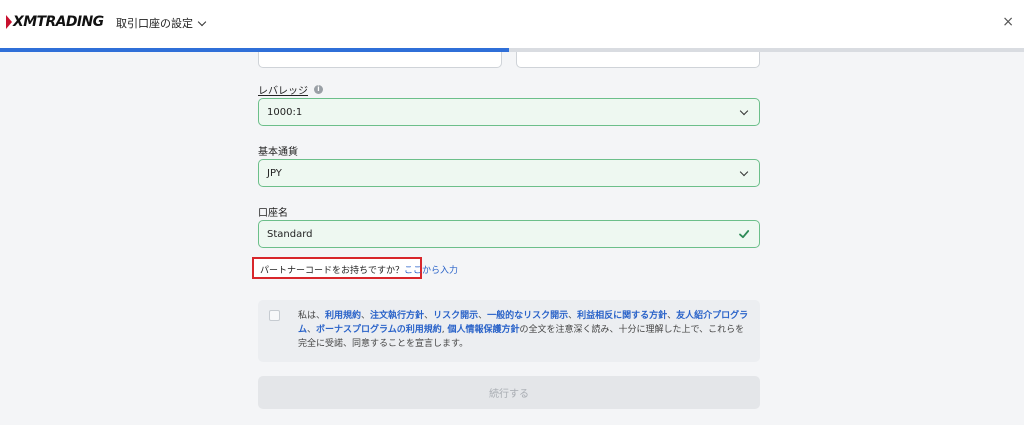  Describe the element at coordinates (9, 22) in the screenshot. I see `logo-mark-icon` at that location.